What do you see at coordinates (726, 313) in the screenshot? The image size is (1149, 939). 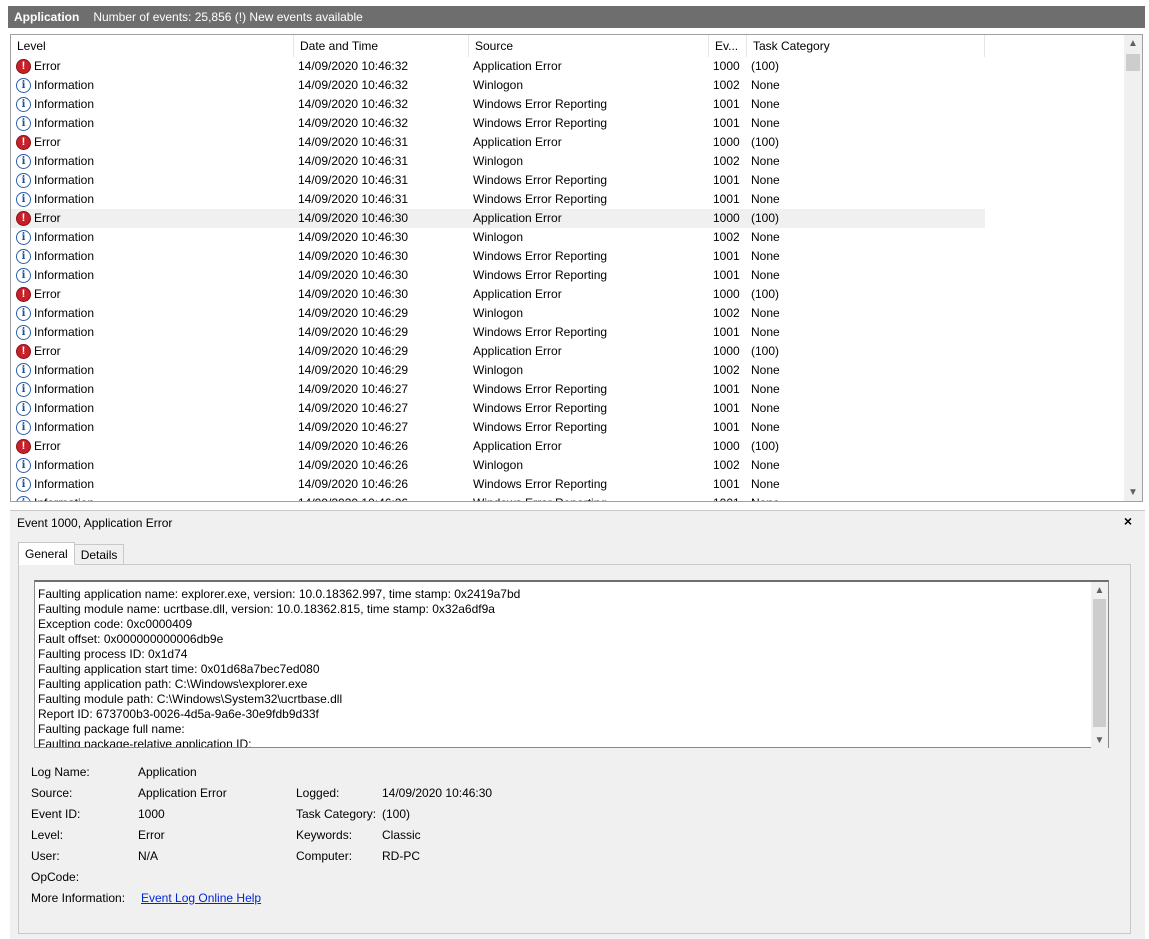 I see `event-id-cell: 1002` at bounding box center [726, 313].